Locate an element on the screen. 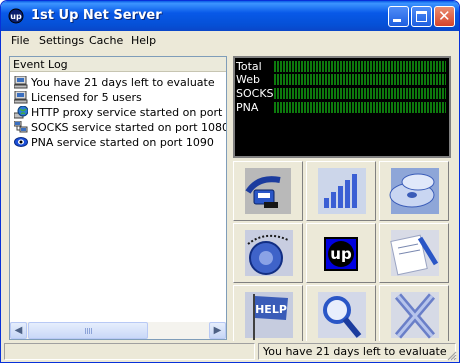 The height and width of the screenshot is (363, 460). x-icon is located at coordinates (415, 315).